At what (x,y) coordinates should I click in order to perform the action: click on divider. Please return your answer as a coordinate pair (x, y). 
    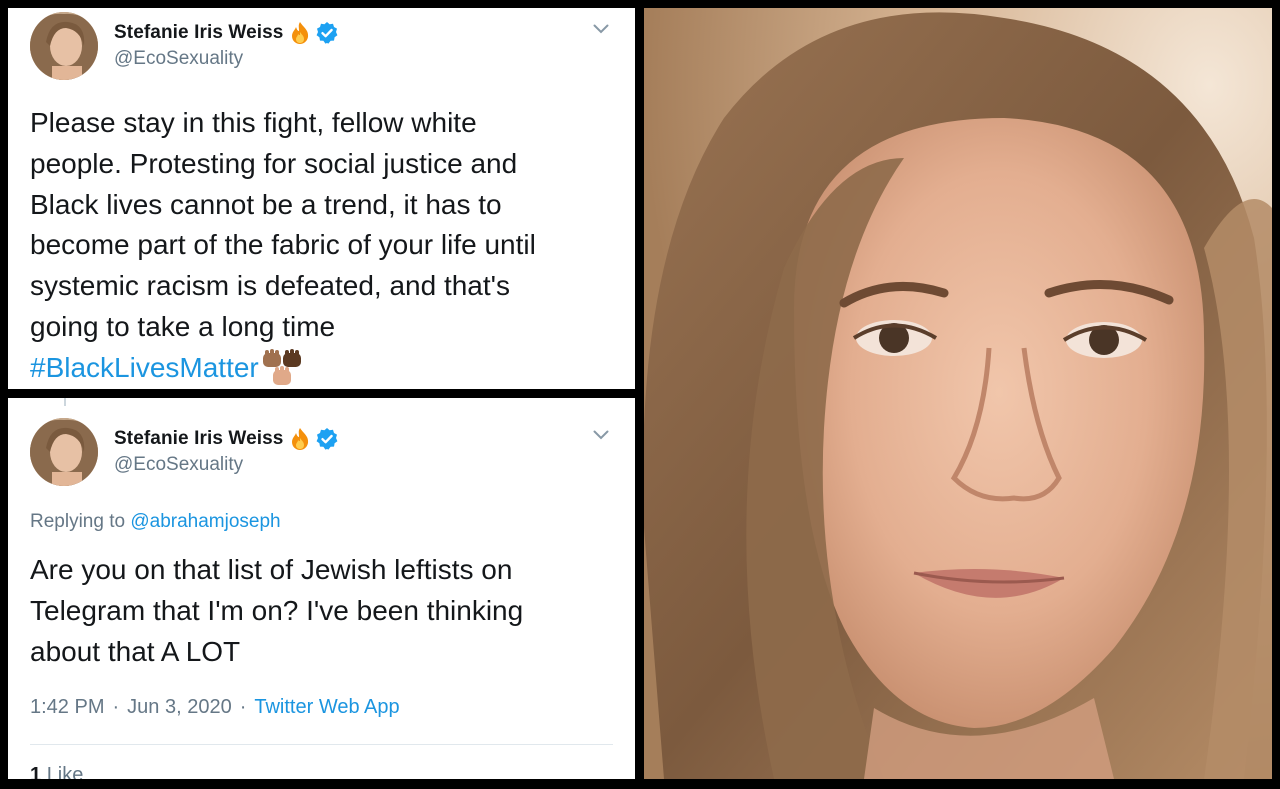
    Looking at the image, I should click on (321, 744).